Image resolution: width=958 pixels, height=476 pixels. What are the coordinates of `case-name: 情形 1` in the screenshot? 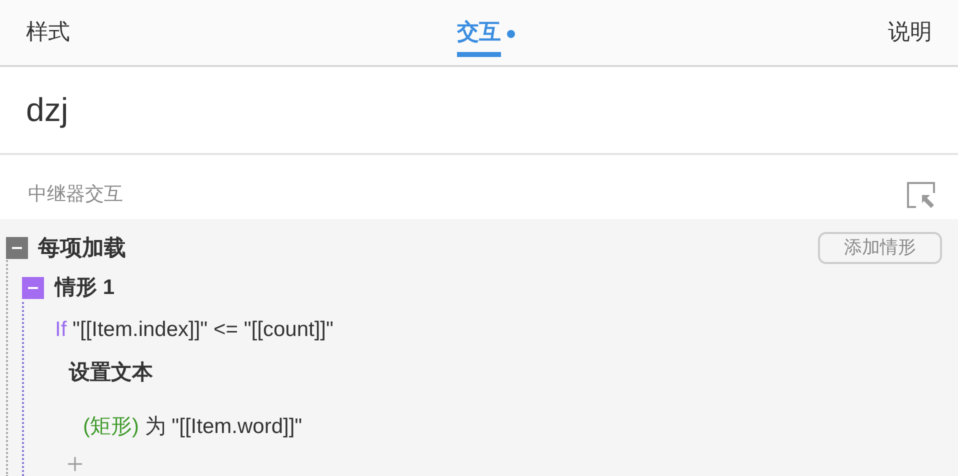 It's located at (85, 288).